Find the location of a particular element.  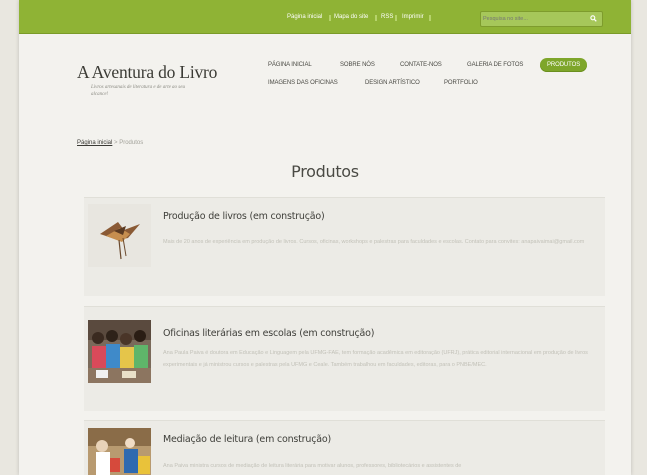

product-title: Mediação de leitura (em construção) is located at coordinates (247, 439).